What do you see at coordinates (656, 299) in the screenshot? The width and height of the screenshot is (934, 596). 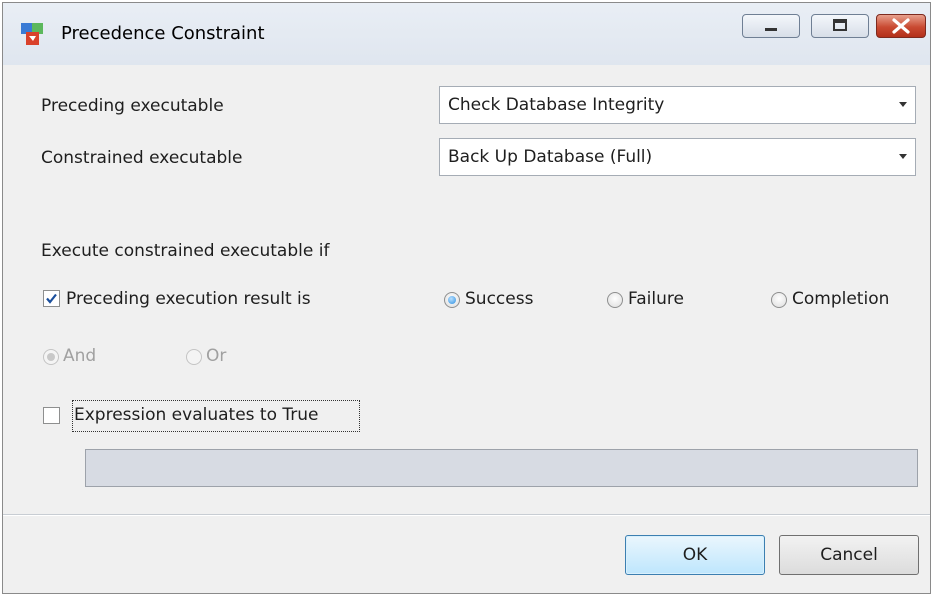 I see `failure-radio-label: Failure` at bounding box center [656, 299].